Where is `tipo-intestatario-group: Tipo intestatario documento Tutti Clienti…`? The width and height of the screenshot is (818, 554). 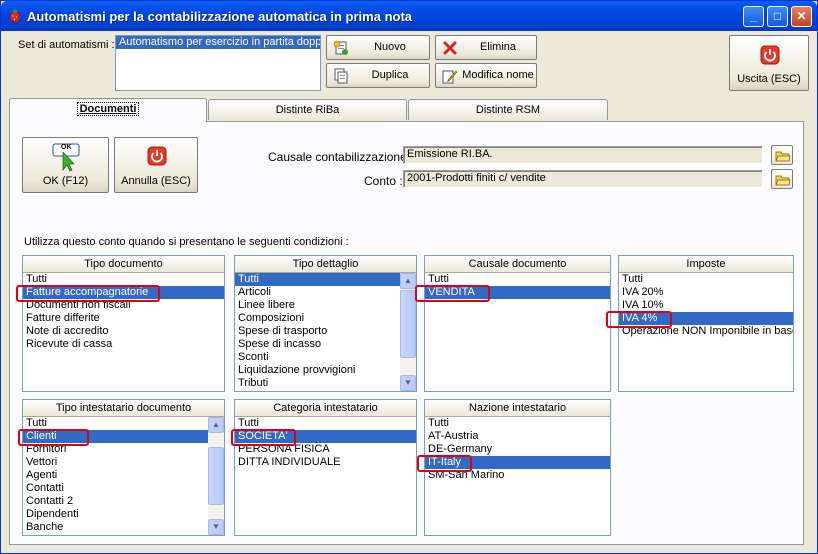 tipo-intestatario-group: Tipo intestatario documento Tutti Clienti… is located at coordinates (123, 467).